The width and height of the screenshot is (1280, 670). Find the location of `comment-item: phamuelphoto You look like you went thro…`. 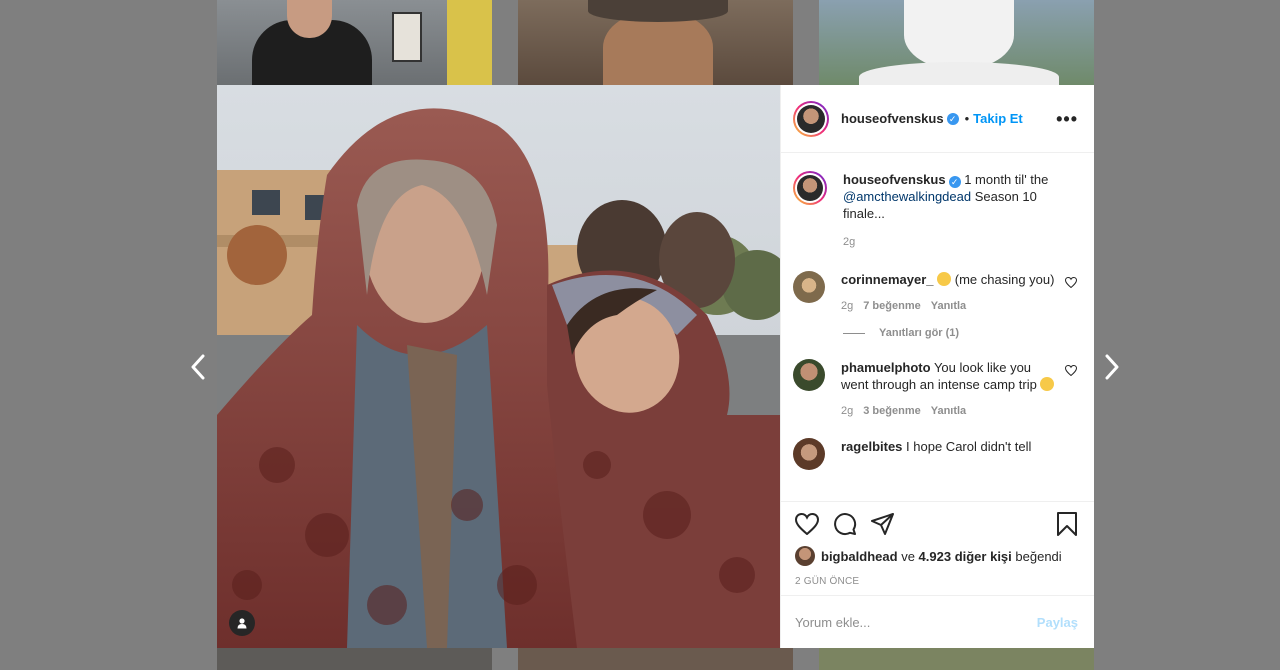

comment-item: phamuelphoto You look like you went thro… is located at coordinates (935, 389).